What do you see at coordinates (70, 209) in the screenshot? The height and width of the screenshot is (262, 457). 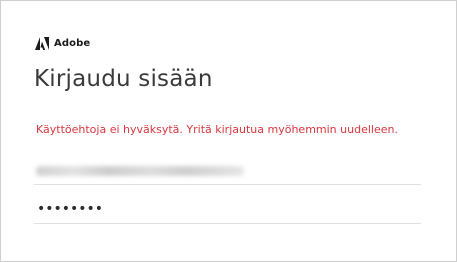 I see `password-mask: ••••••••` at bounding box center [70, 209].